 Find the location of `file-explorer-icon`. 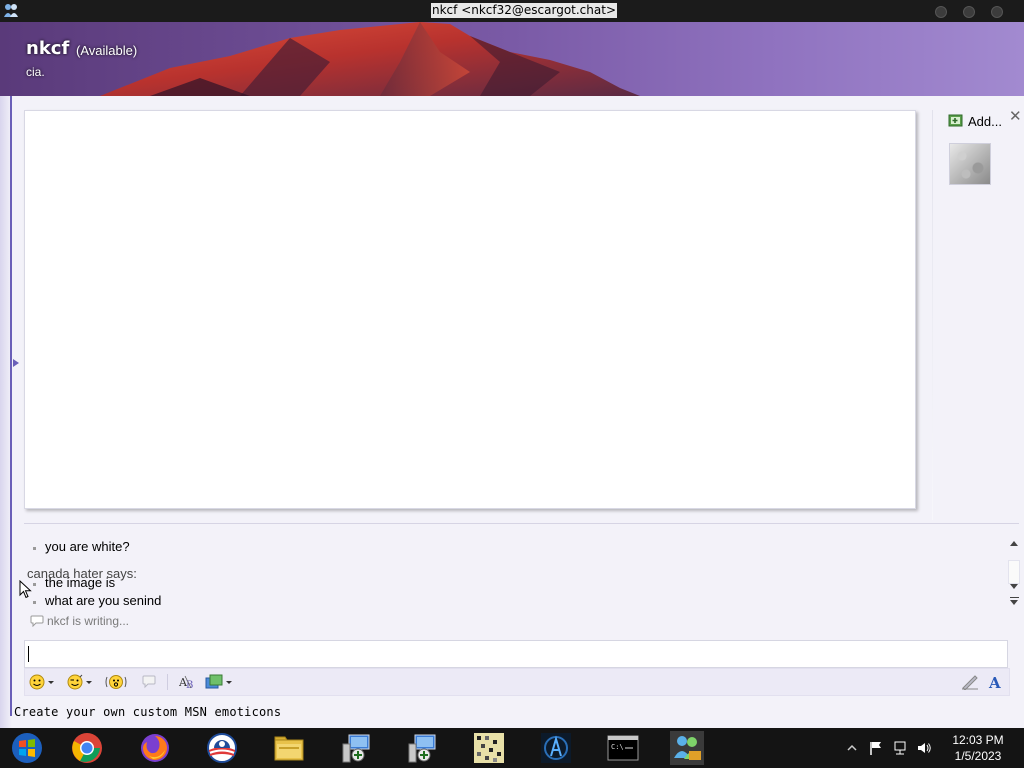

file-explorer-icon is located at coordinates (289, 748).